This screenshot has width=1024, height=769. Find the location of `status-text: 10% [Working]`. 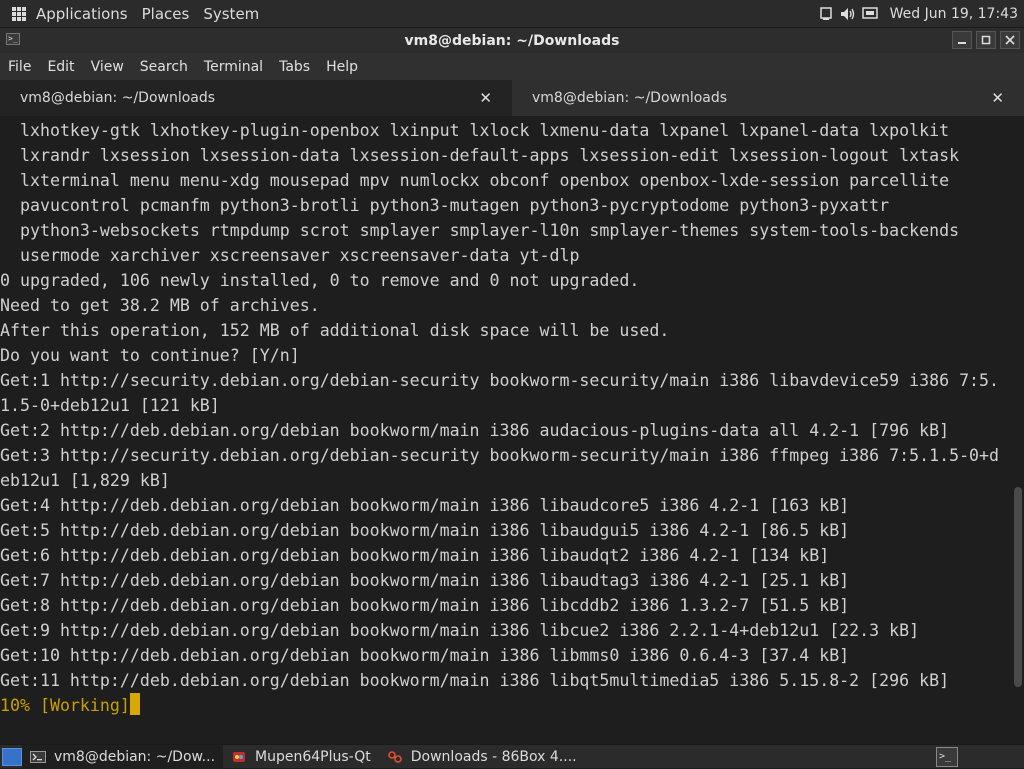

status-text: 10% [Working] is located at coordinates (65, 705).